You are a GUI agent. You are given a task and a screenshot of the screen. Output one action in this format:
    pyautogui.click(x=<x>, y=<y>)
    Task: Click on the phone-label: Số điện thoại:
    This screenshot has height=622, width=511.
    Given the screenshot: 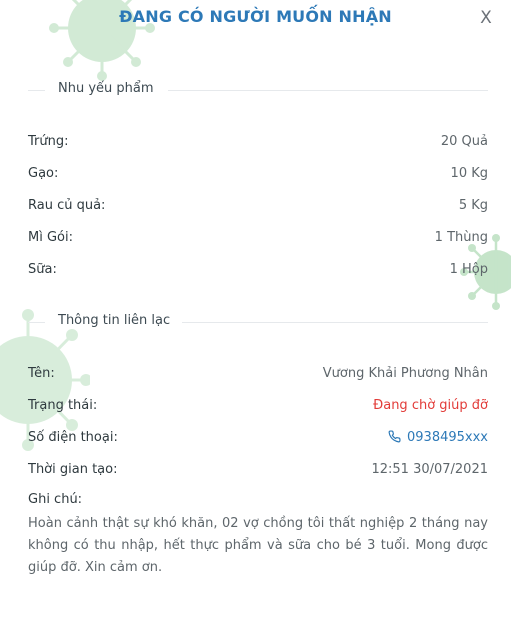 What is the action you would take?
    pyautogui.click(x=73, y=437)
    